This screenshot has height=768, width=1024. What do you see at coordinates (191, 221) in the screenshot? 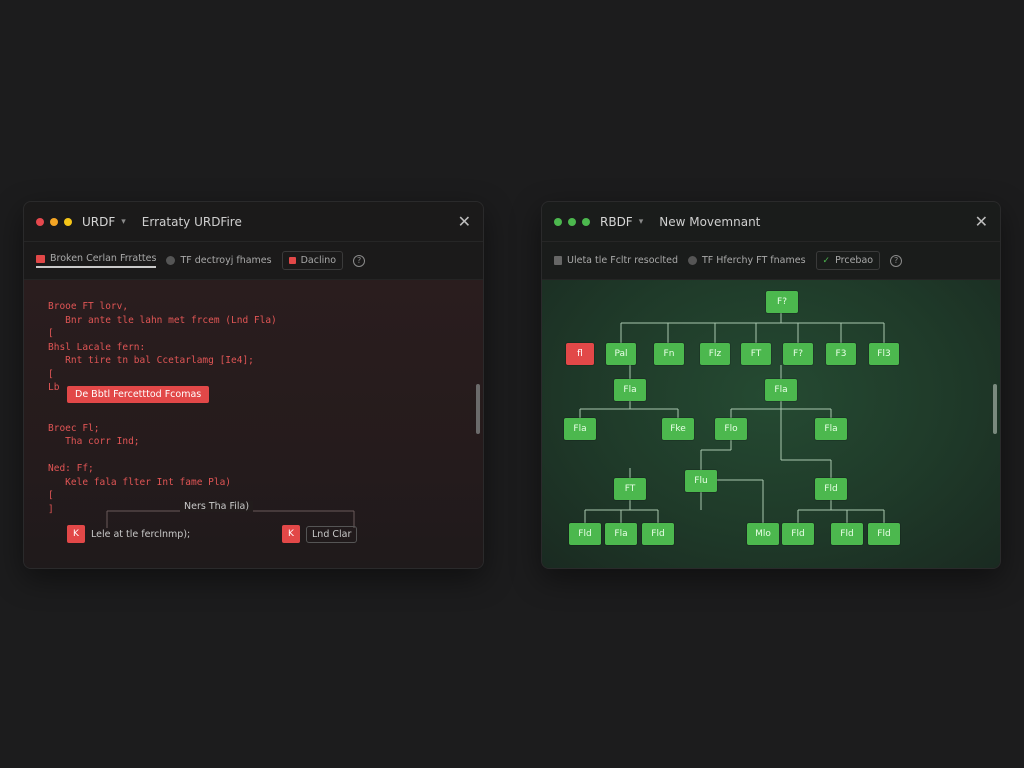
I see `document-title: Errataty URDFire` at bounding box center [191, 221].